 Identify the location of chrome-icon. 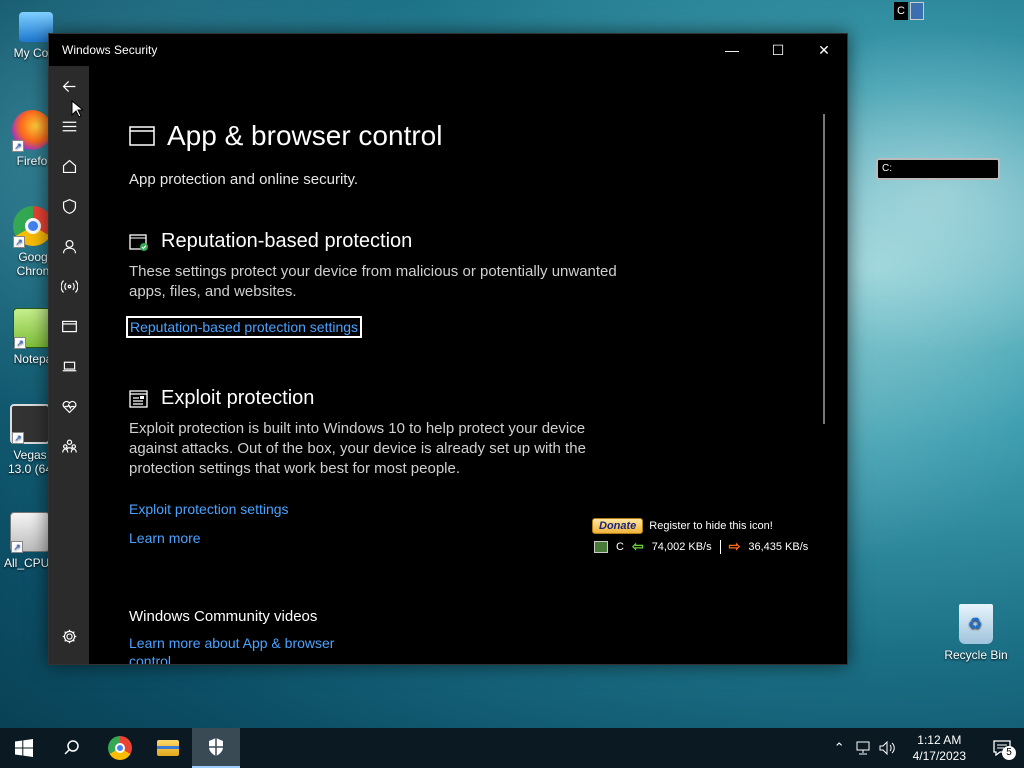
(120, 748).